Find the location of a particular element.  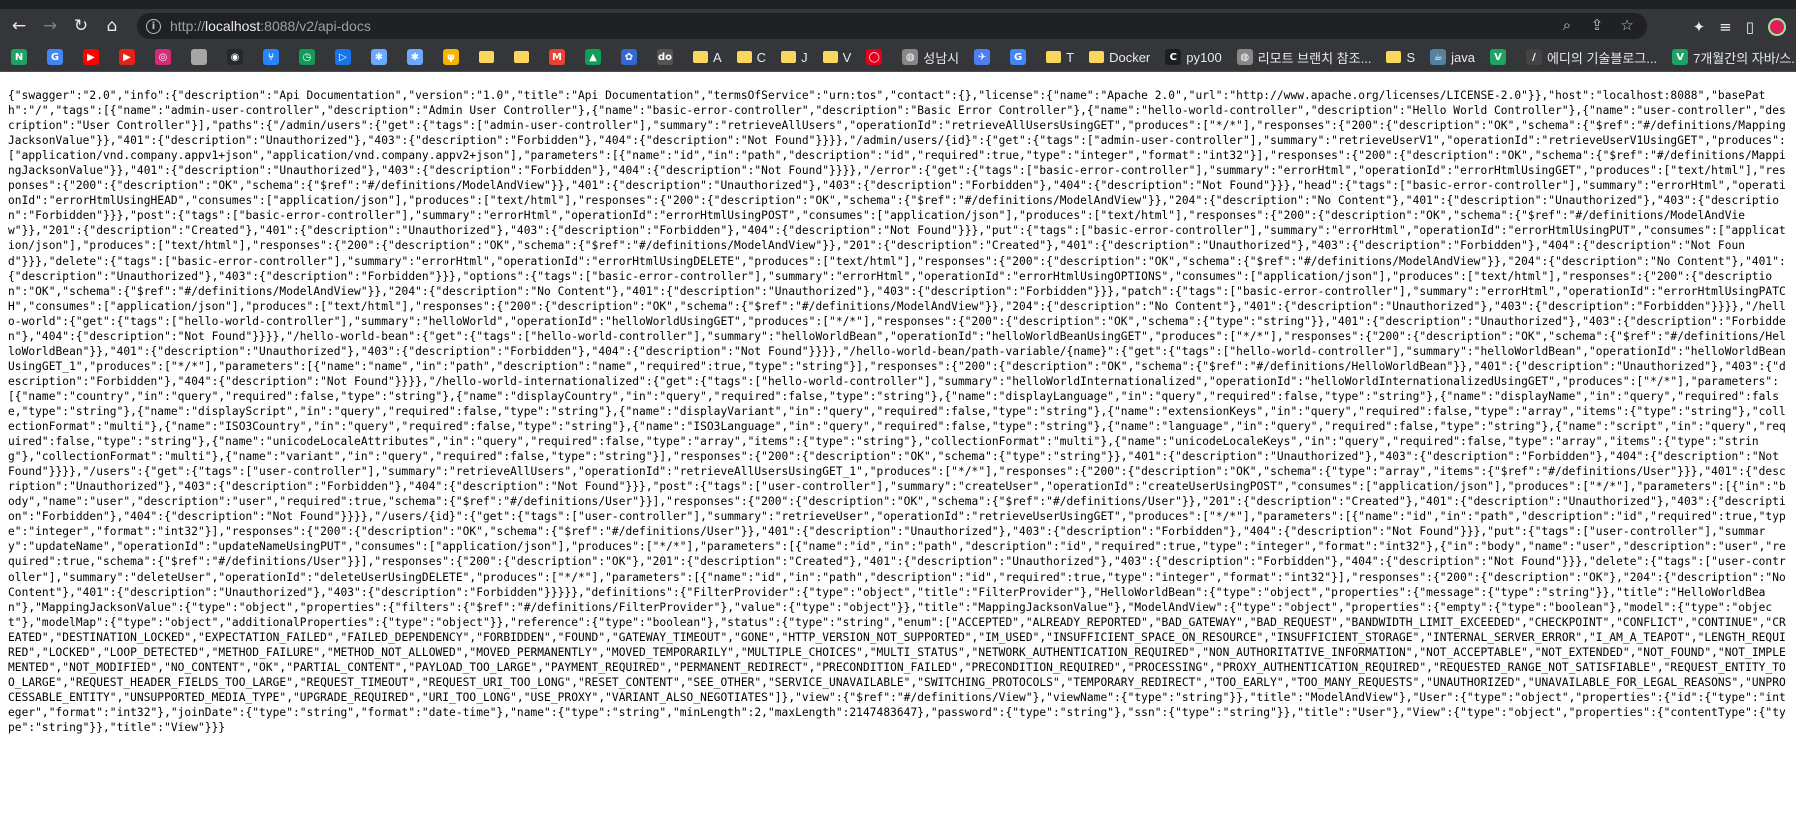

bookmark-item: Cpy100 is located at coordinates (1193, 57).